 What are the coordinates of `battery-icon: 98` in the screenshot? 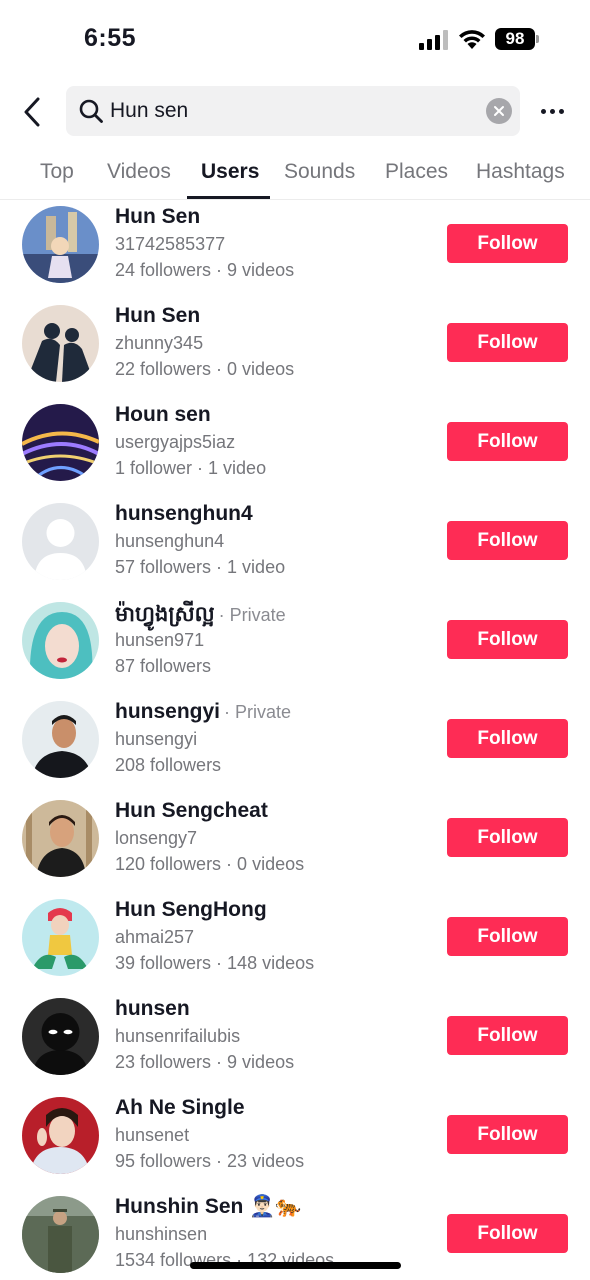 It's located at (517, 39).